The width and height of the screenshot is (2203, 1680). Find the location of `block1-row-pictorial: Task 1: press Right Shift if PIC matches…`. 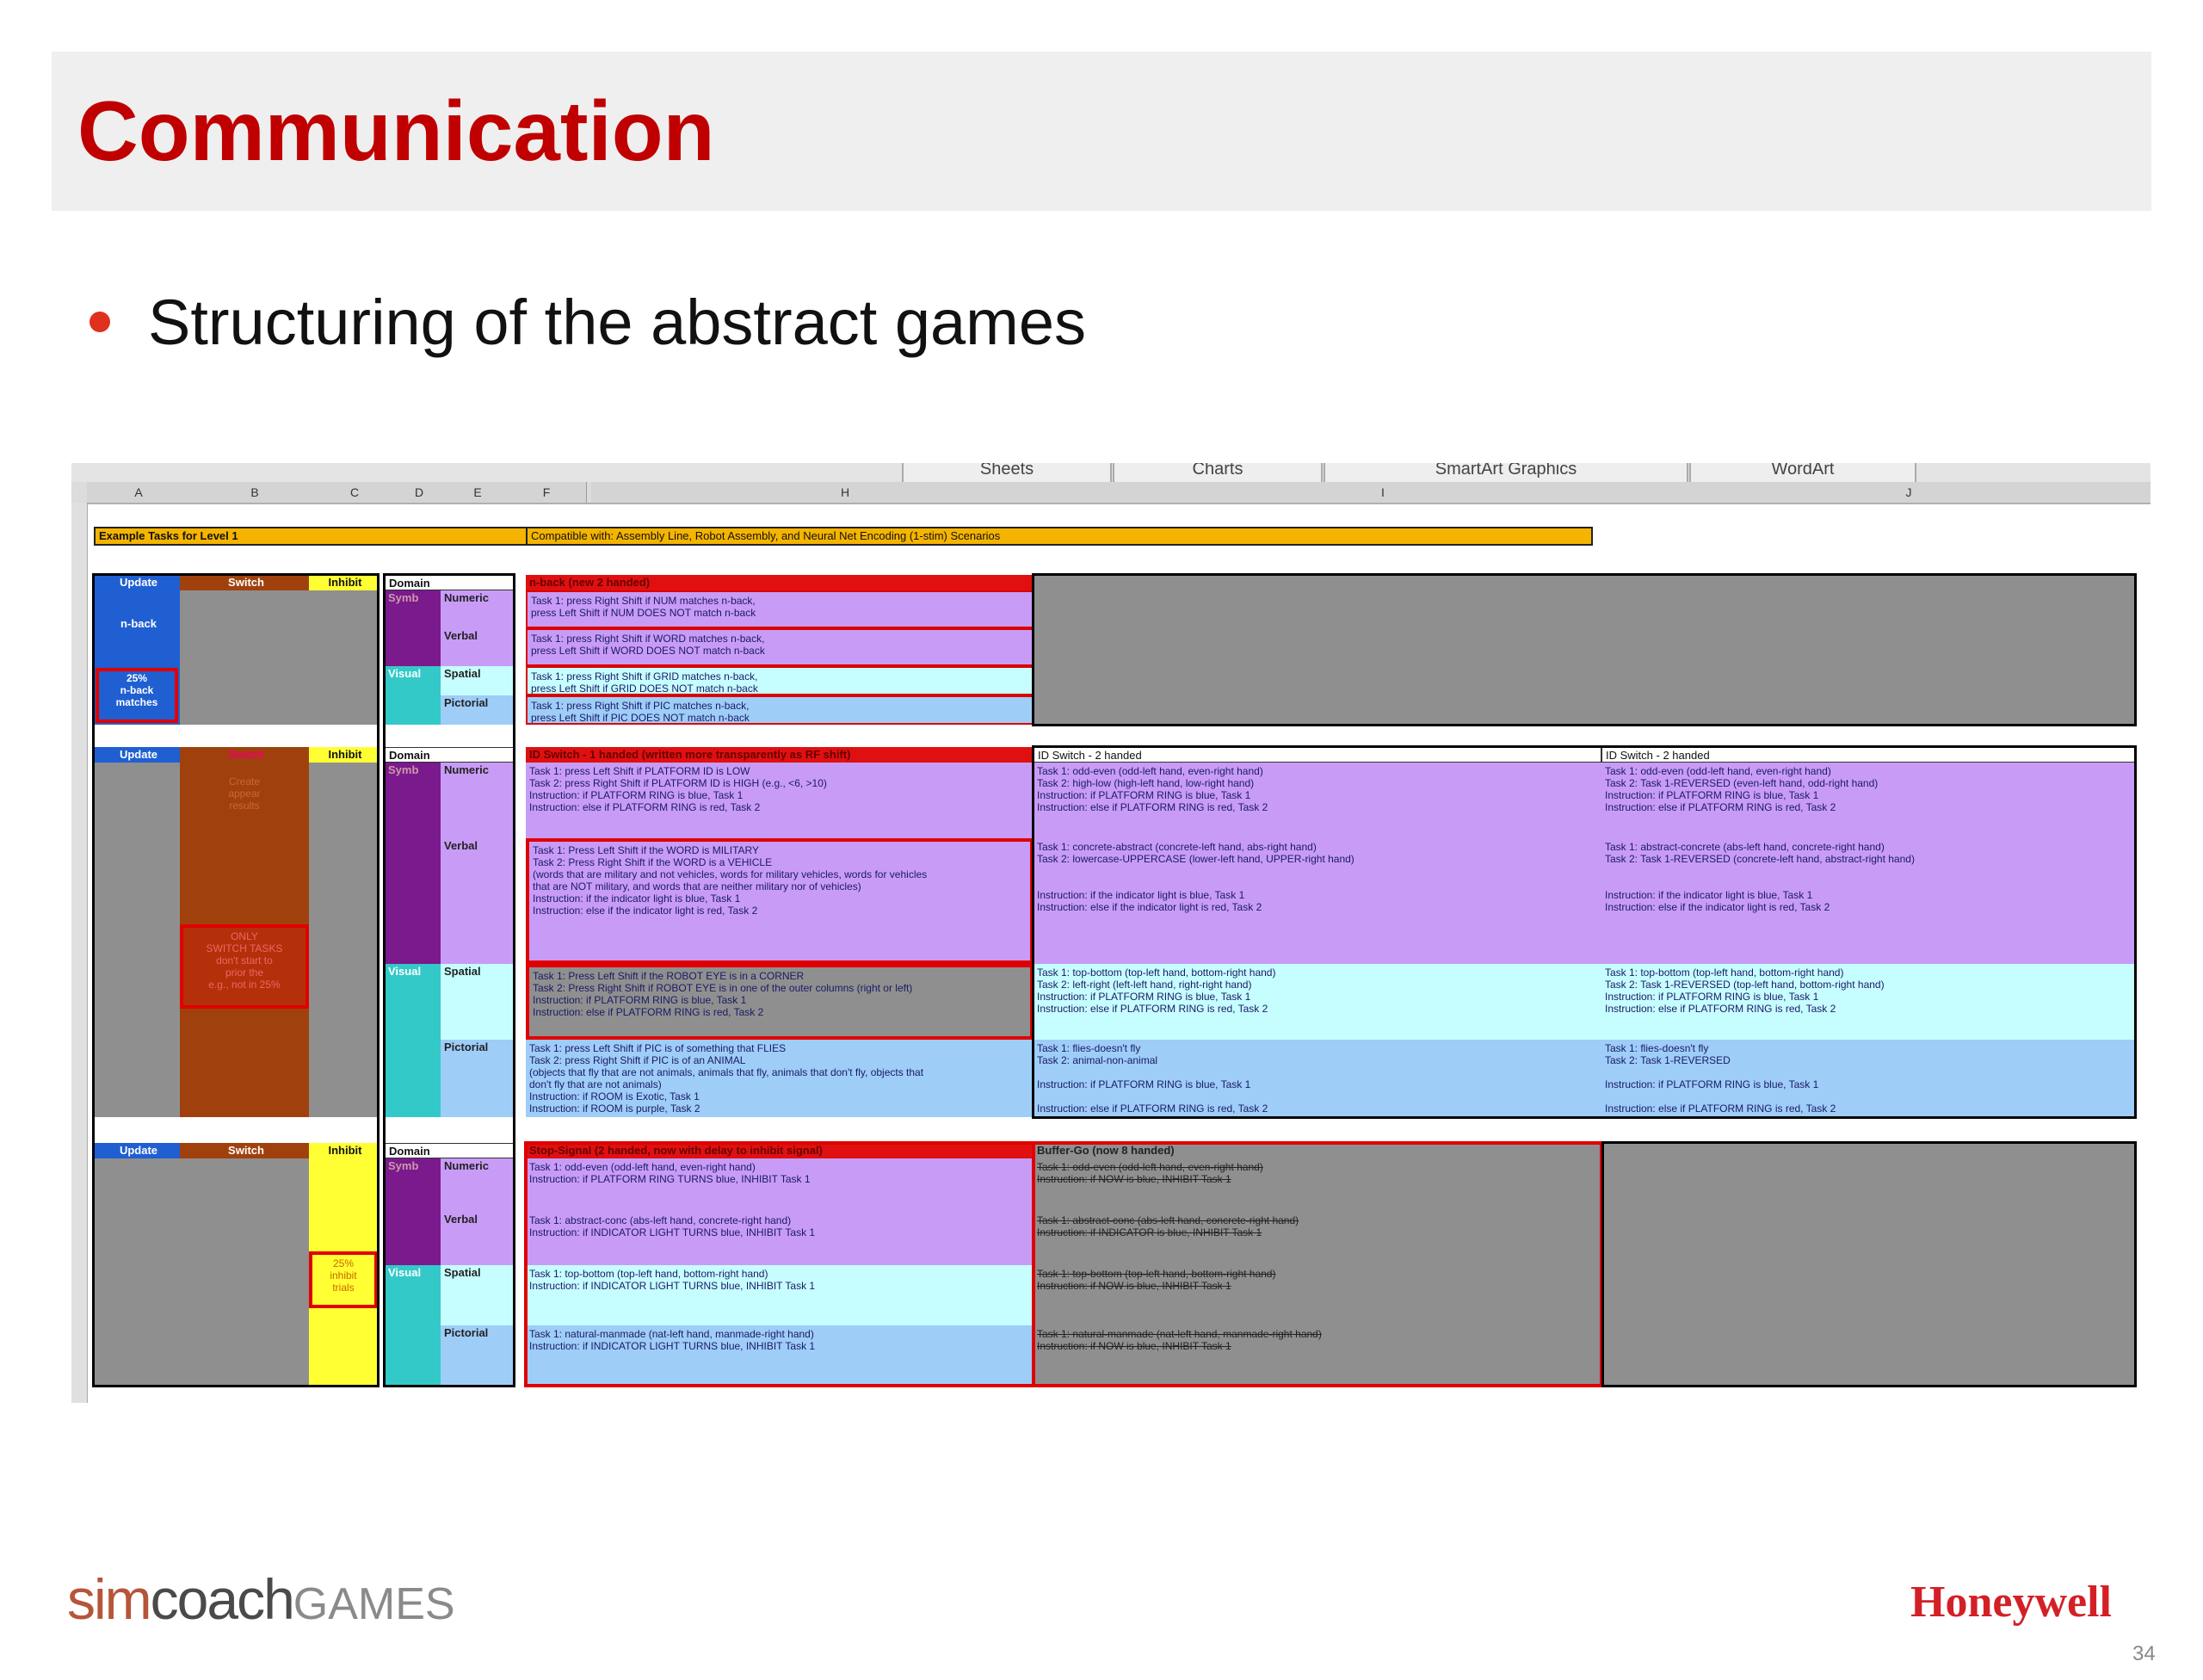

block1-row-pictorial: Task 1: press Right Shift if PIC matches… is located at coordinates (780, 710).